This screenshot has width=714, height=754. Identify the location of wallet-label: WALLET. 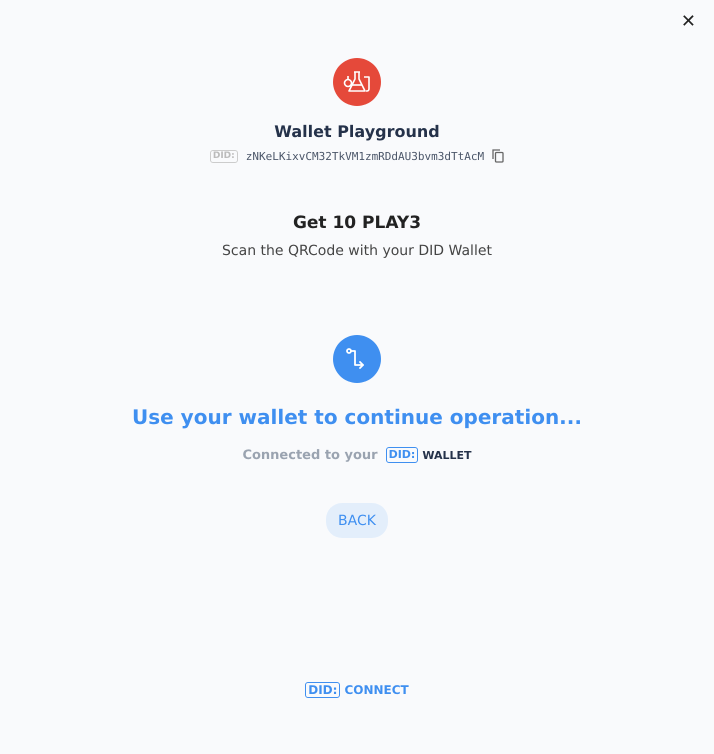
(447, 455).